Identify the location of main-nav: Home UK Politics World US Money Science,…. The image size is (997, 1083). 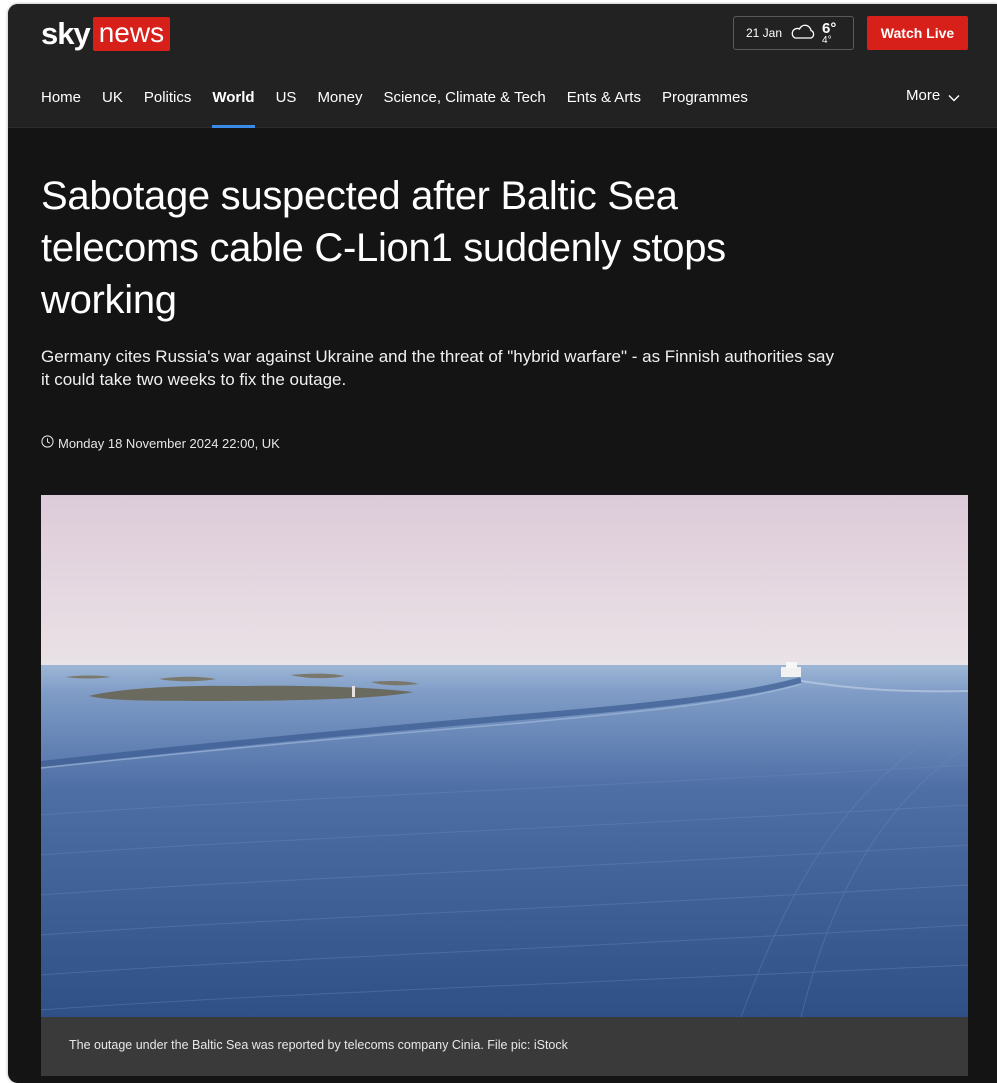
(502, 96).